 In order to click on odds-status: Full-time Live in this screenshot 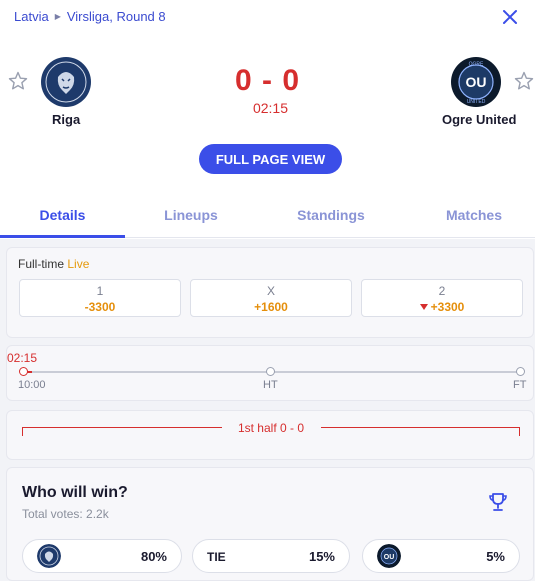, I will do `click(53, 264)`.